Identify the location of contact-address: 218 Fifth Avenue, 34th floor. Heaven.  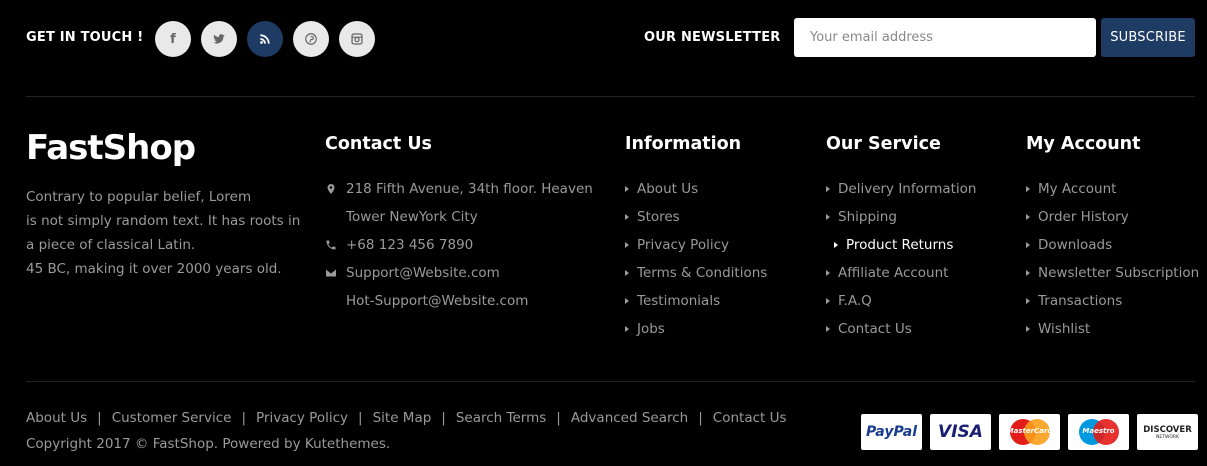
(459, 189).